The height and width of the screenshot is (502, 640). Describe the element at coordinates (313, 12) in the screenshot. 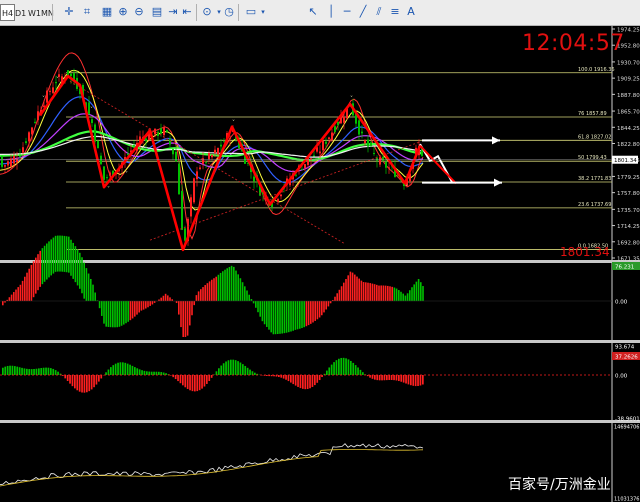

I see `cursor-icon: ↖` at that location.